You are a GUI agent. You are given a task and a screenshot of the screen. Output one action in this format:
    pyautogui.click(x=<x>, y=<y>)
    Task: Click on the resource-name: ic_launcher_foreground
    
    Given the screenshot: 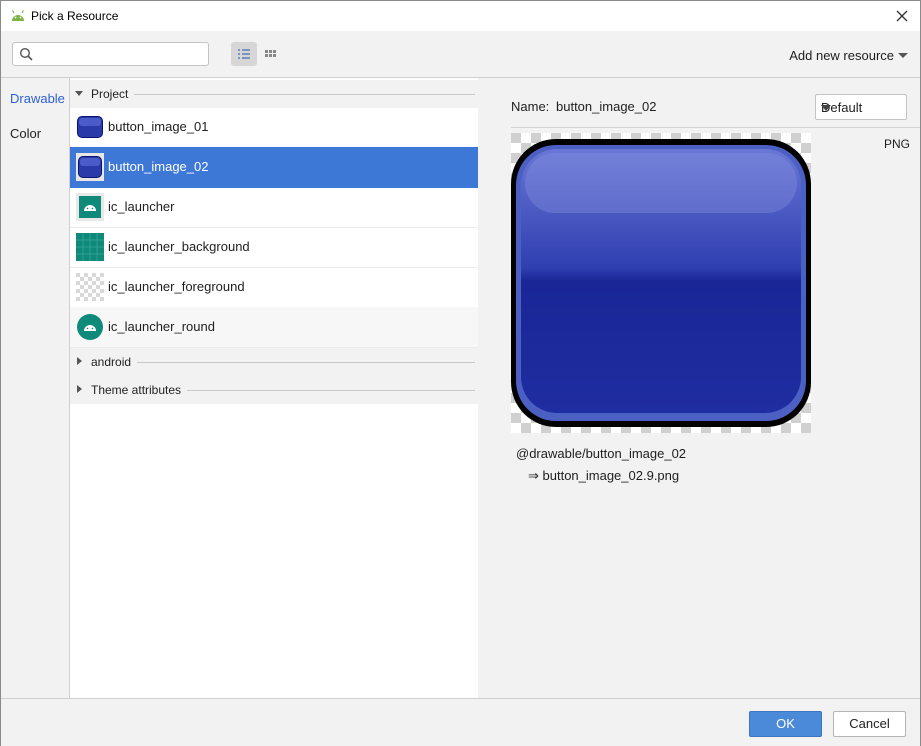 What is the action you would take?
    pyautogui.click(x=176, y=286)
    